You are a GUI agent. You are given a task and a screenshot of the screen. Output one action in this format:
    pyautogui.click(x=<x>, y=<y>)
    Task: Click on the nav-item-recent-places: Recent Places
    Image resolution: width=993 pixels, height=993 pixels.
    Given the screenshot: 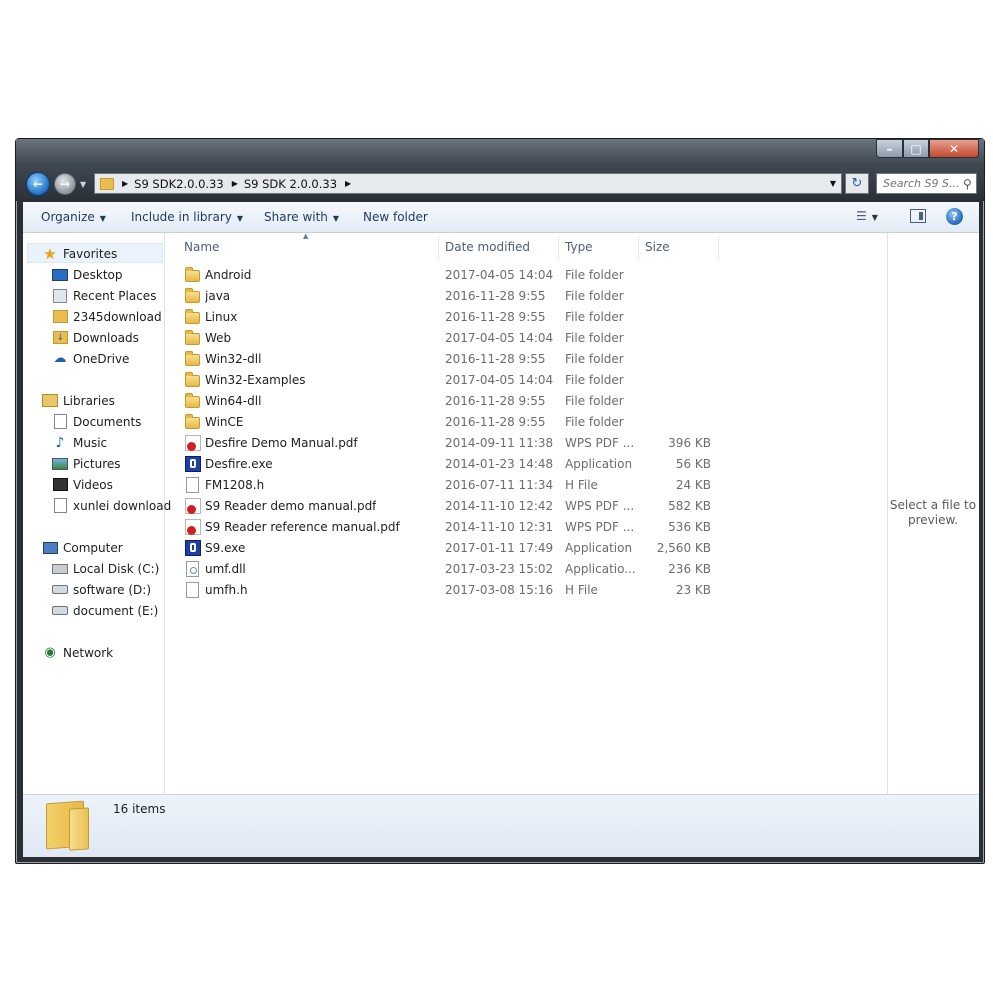 What is the action you would take?
    pyautogui.click(x=104, y=295)
    